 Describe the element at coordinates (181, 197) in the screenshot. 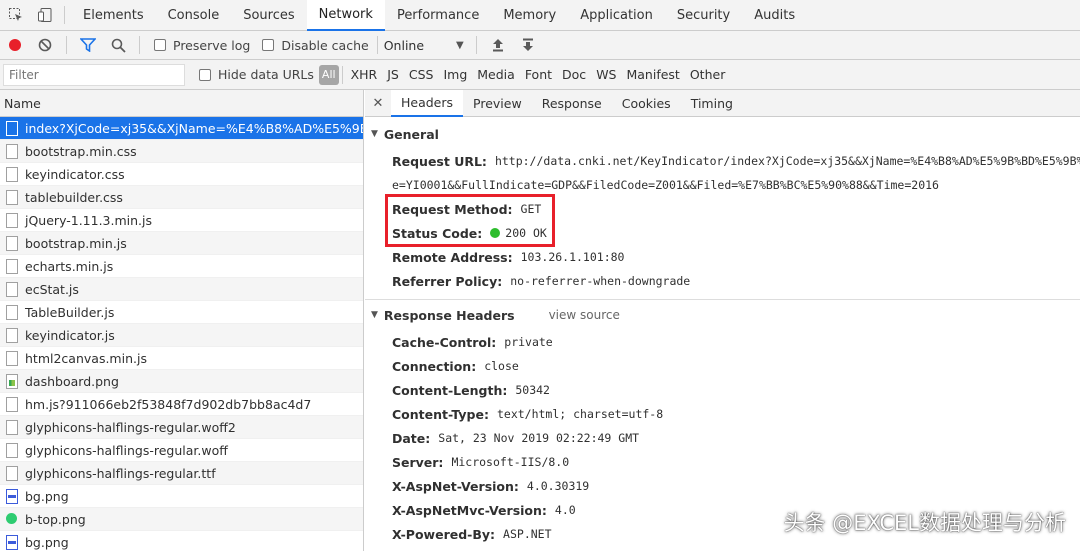

I see `request-row: tablebuilder.css` at that location.